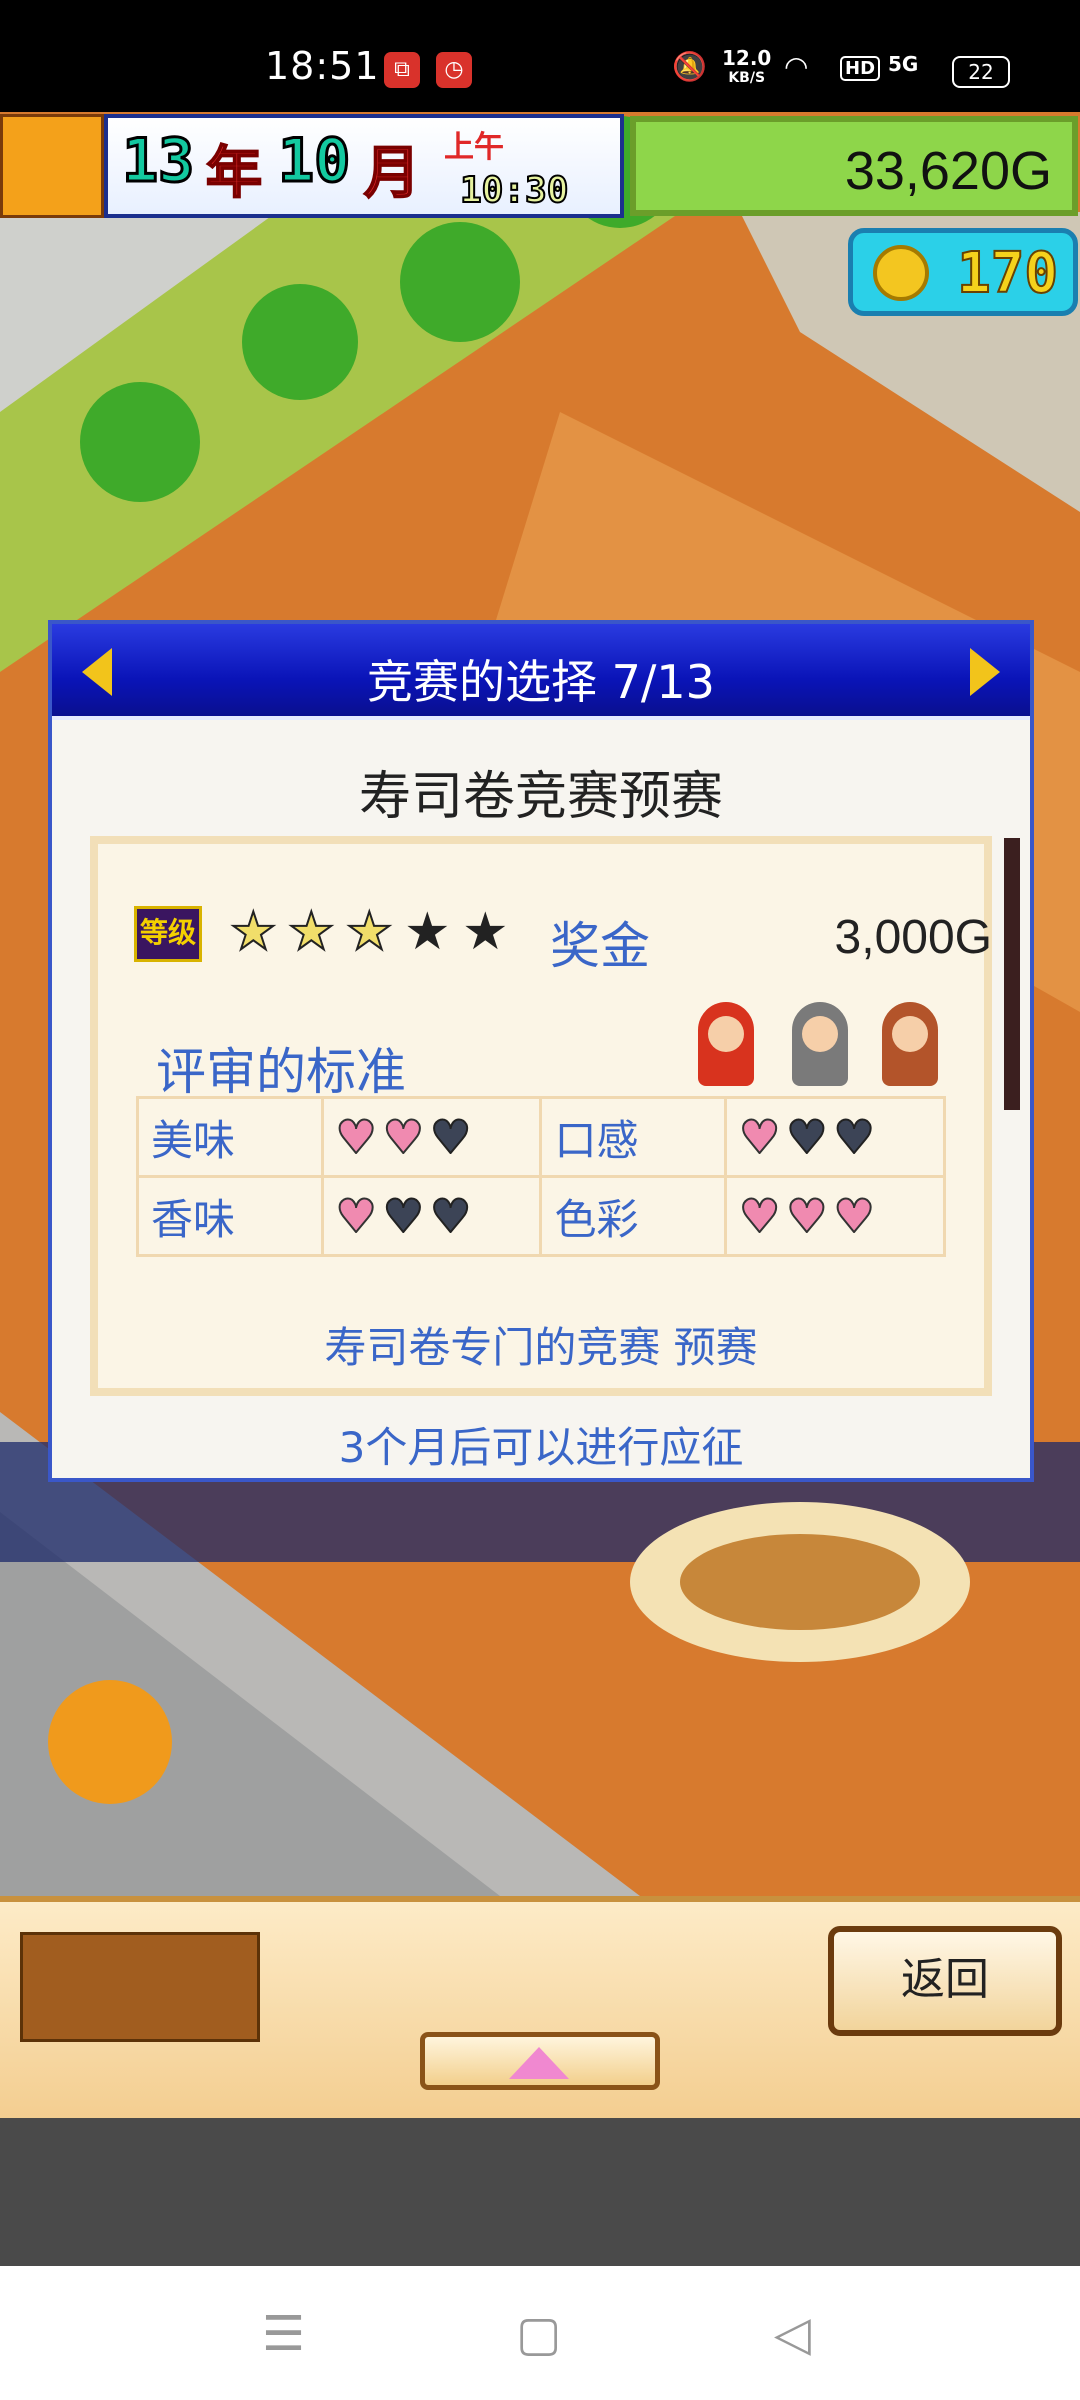 Image resolution: width=1080 pixels, height=2400 pixels. Describe the element at coordinates (985, 672) in the screenshot. I see `next-contest-arrow-icon` at that location.